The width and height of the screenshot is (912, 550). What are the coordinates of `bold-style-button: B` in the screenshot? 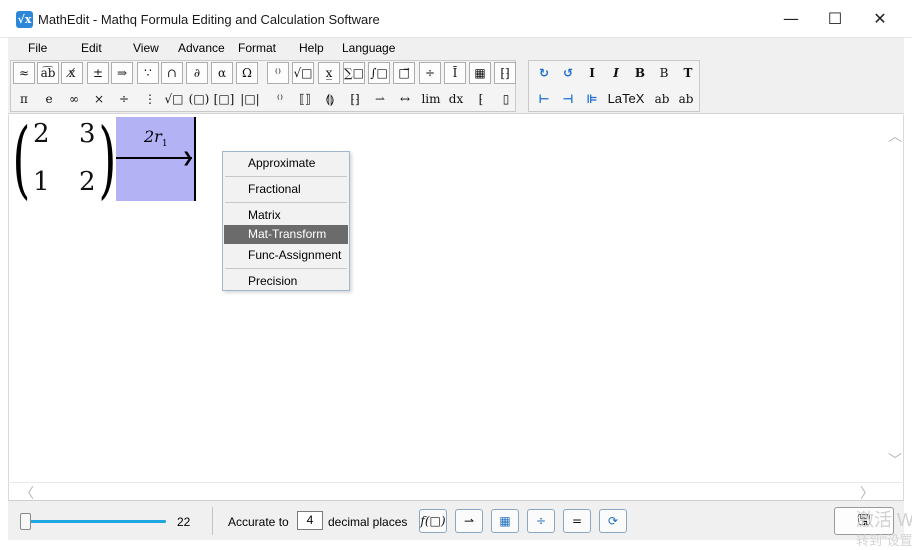 It's located at (640, 73).